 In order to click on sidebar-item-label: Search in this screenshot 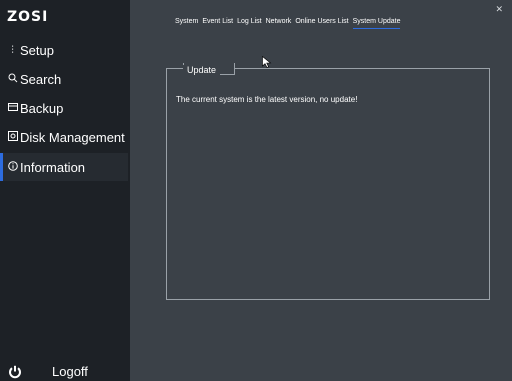, I will do `click(41, 79)`.